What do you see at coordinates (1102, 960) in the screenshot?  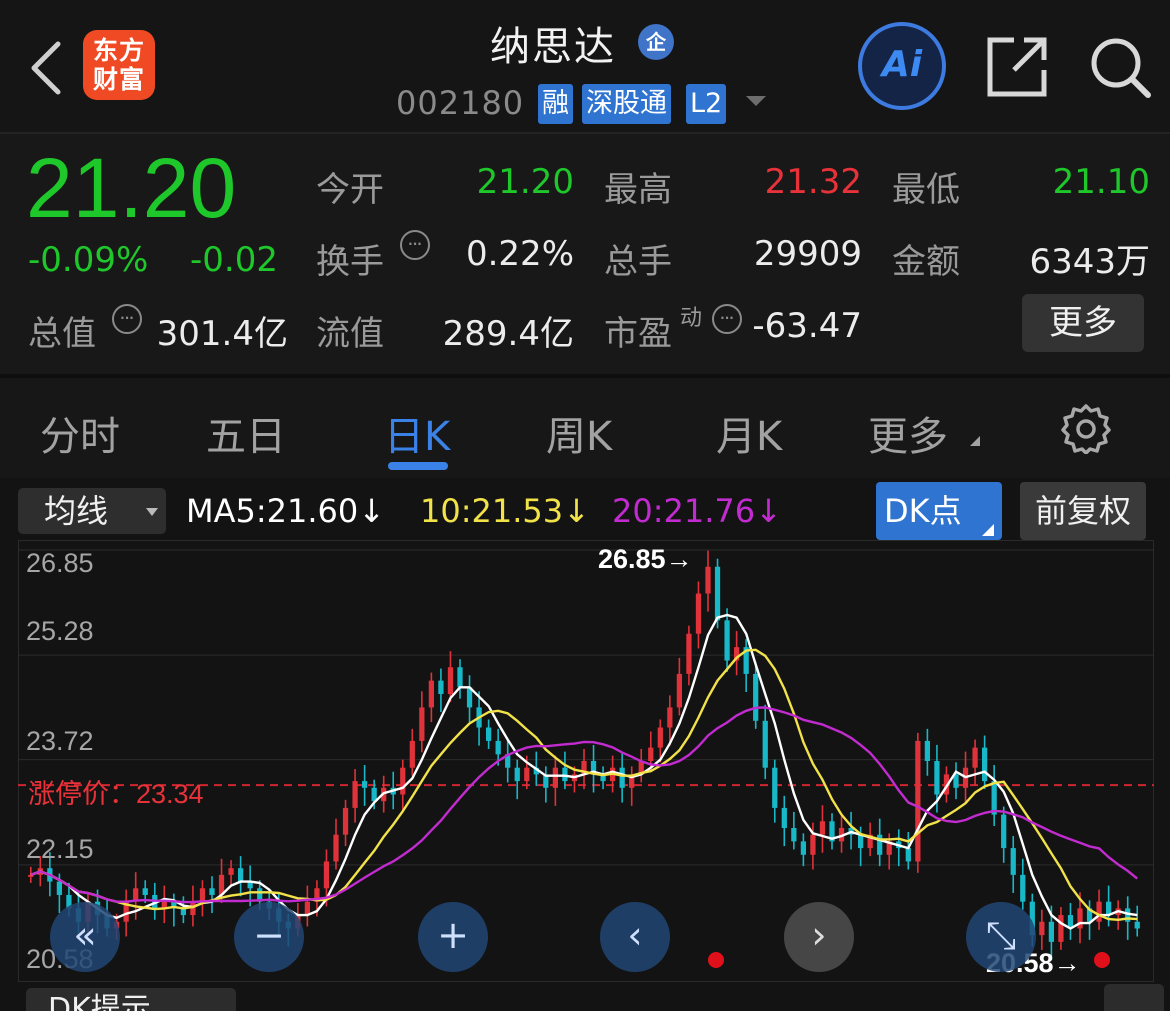 I see `last-price-dot` at bounding box center [1102, 960].